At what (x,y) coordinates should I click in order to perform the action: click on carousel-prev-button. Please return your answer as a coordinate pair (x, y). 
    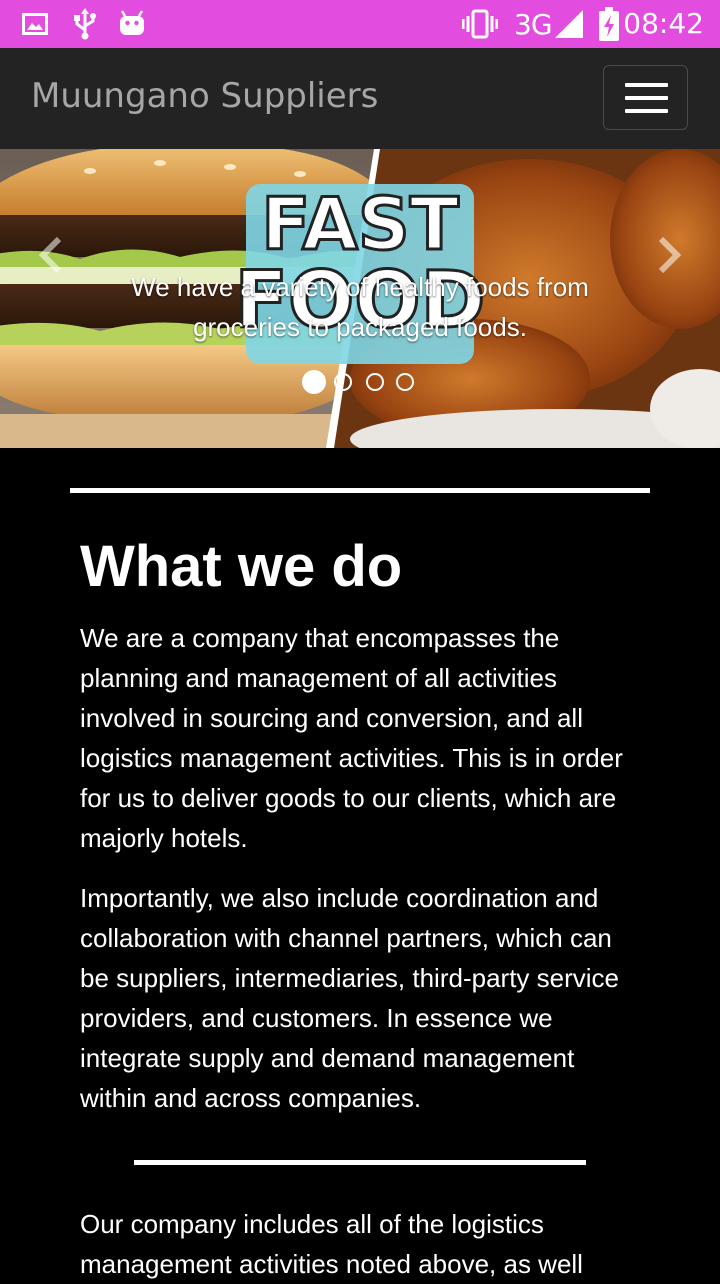
    Looking at the image, I should click on (50, 255).